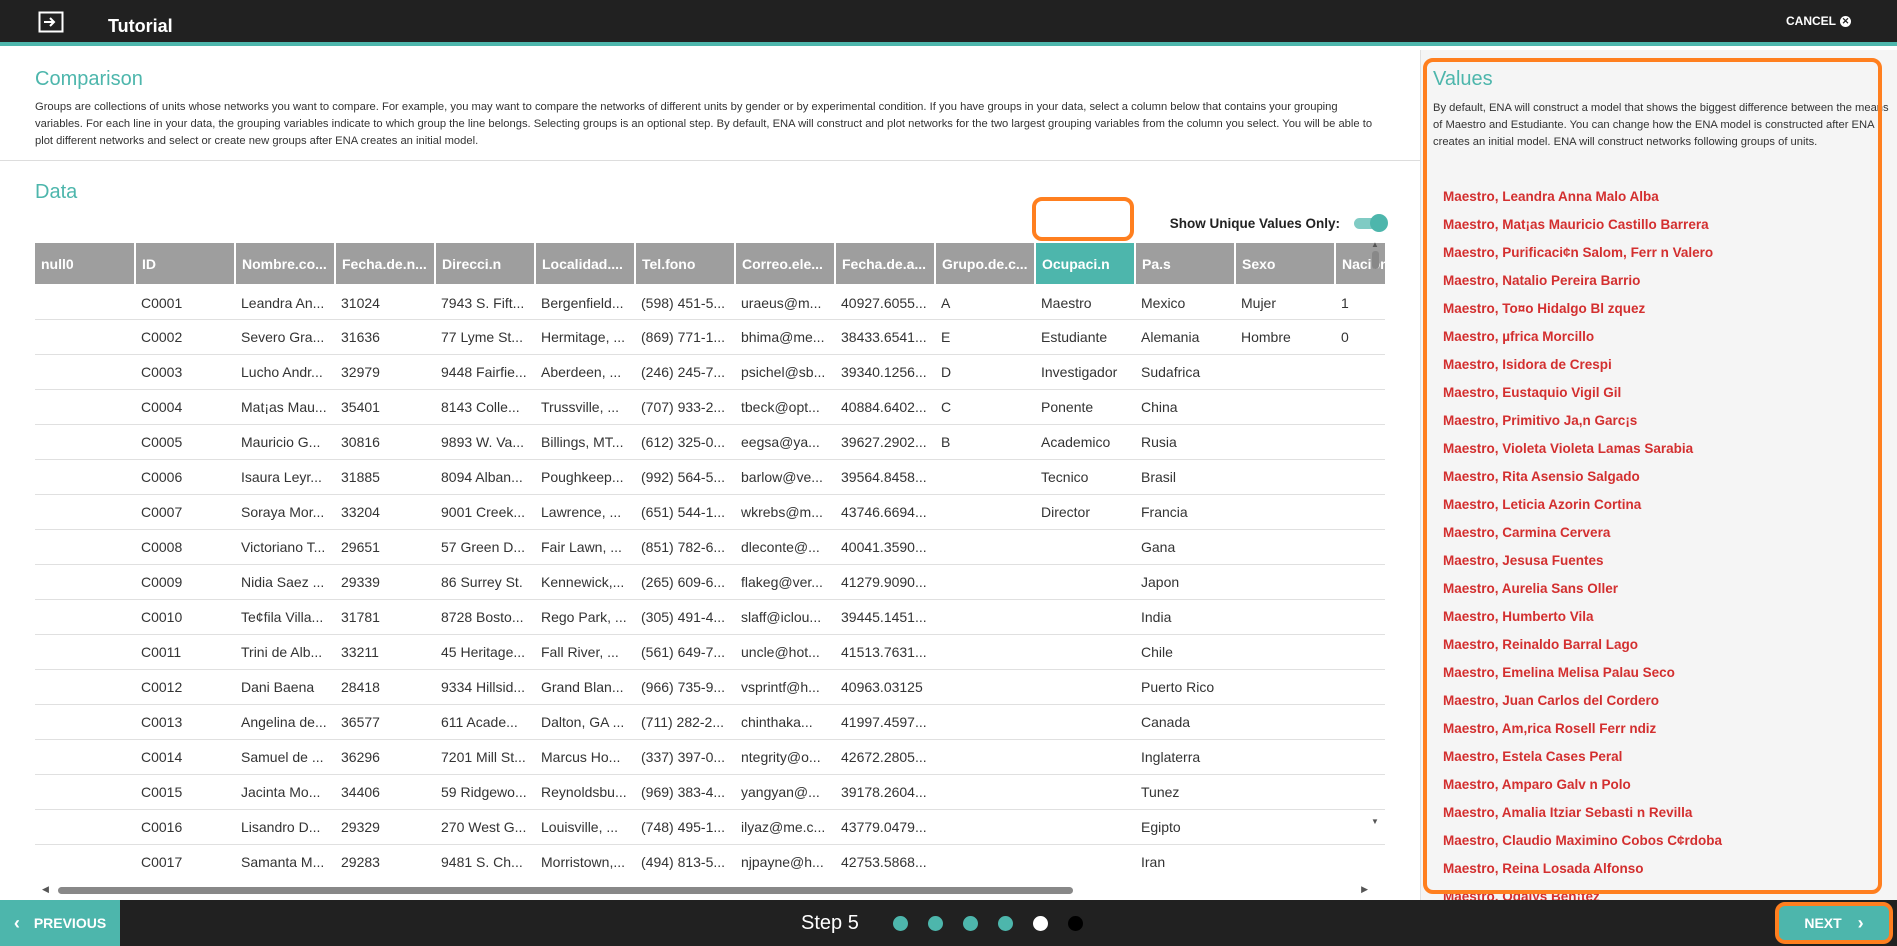  I want to click on value-item: Maestro, Aurelia Sans Oller, so click(1582, 589).